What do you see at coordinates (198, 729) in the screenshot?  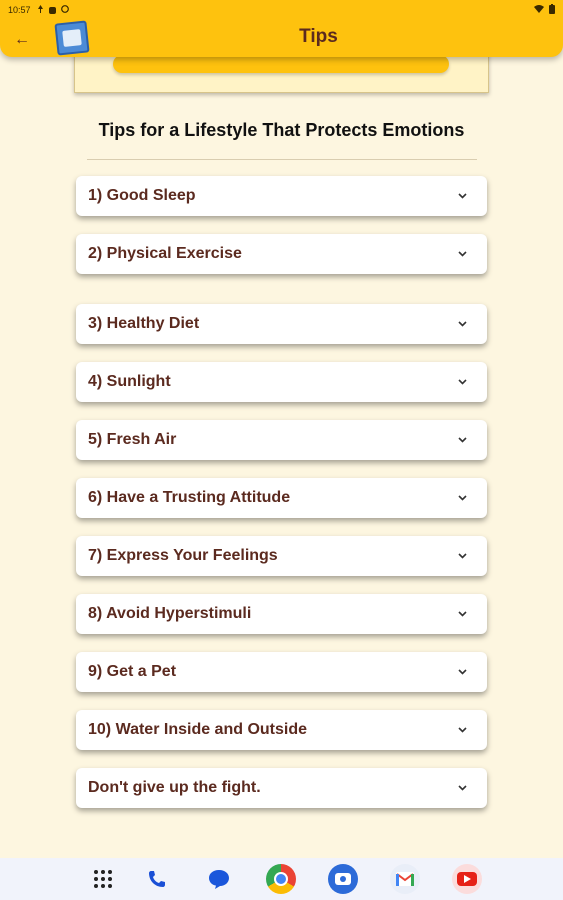 I see `tip-label: 10) Water Inside and Outside` at bounding box center [198, 729].